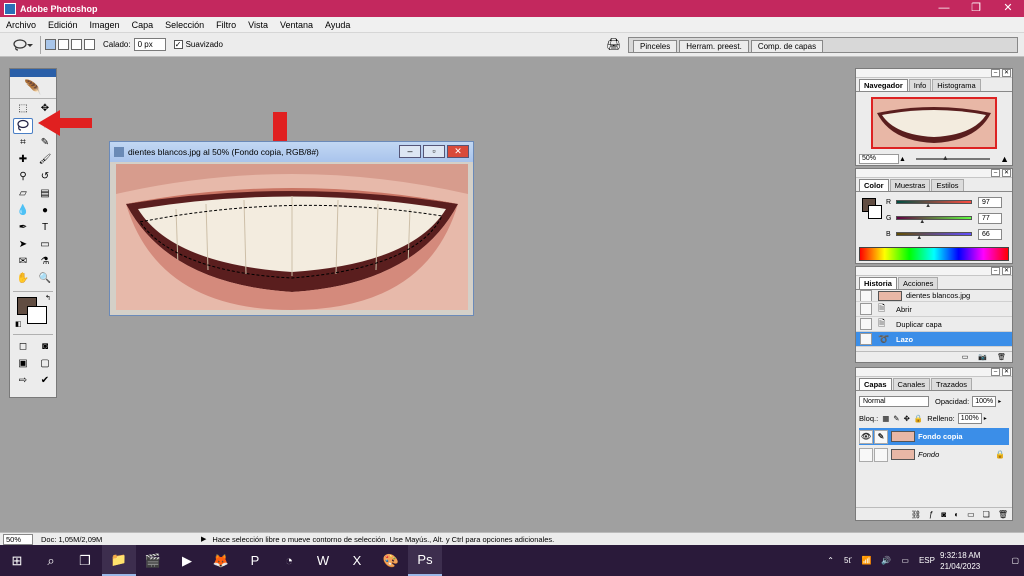 The height and width of the screenshot is (576, 1024). What do you see at coordinates (23, 177) in the screenshot?
I see `clone-stamp-icon: ⚲` at bounding box center [23, 177].